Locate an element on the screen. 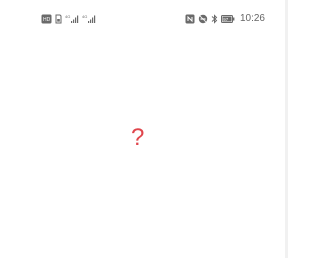 This screenshot has width=320, height=258. do-not-disturb-icon is located at coordinates (203, 19).